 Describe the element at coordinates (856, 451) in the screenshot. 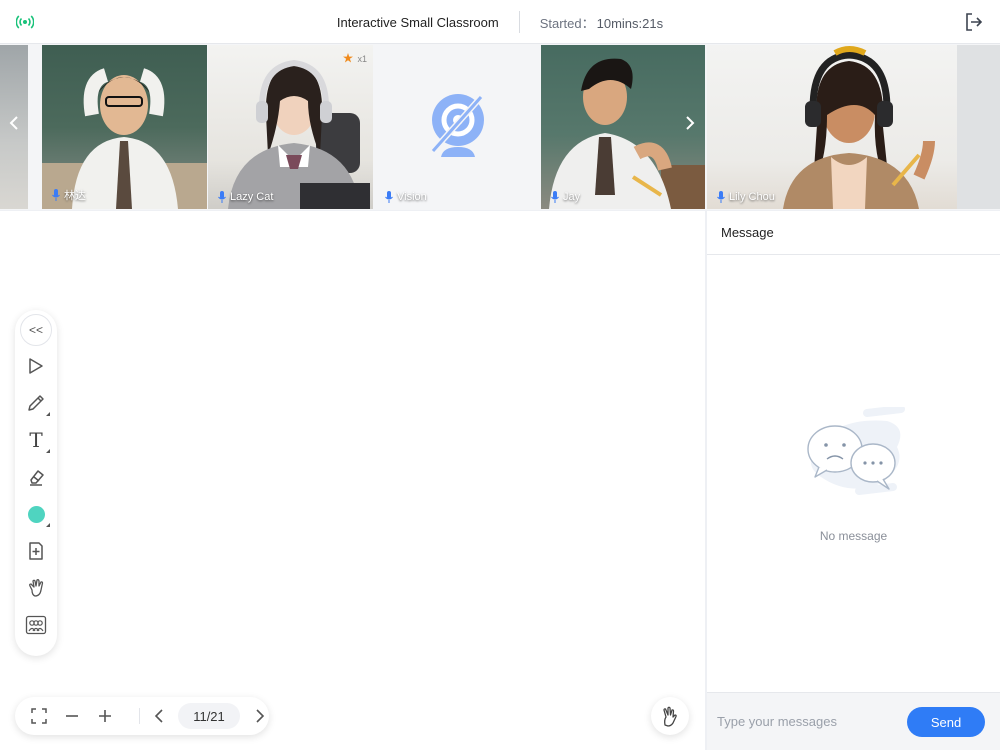

I see `no-message-icon` at that location.